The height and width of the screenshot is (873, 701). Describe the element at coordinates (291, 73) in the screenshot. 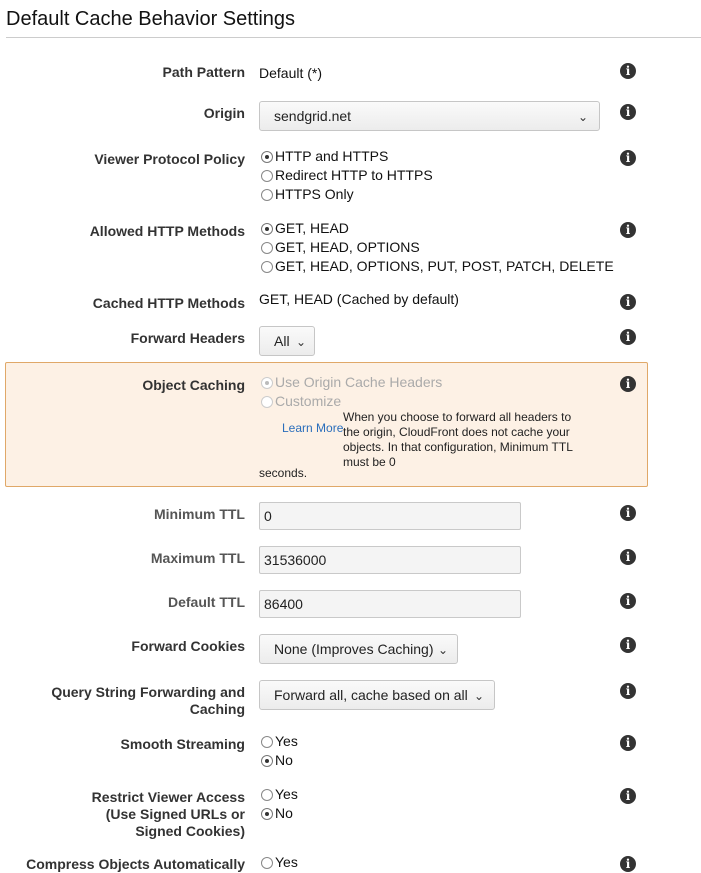

I see `path-pattern-value: Default (*)` at that location.